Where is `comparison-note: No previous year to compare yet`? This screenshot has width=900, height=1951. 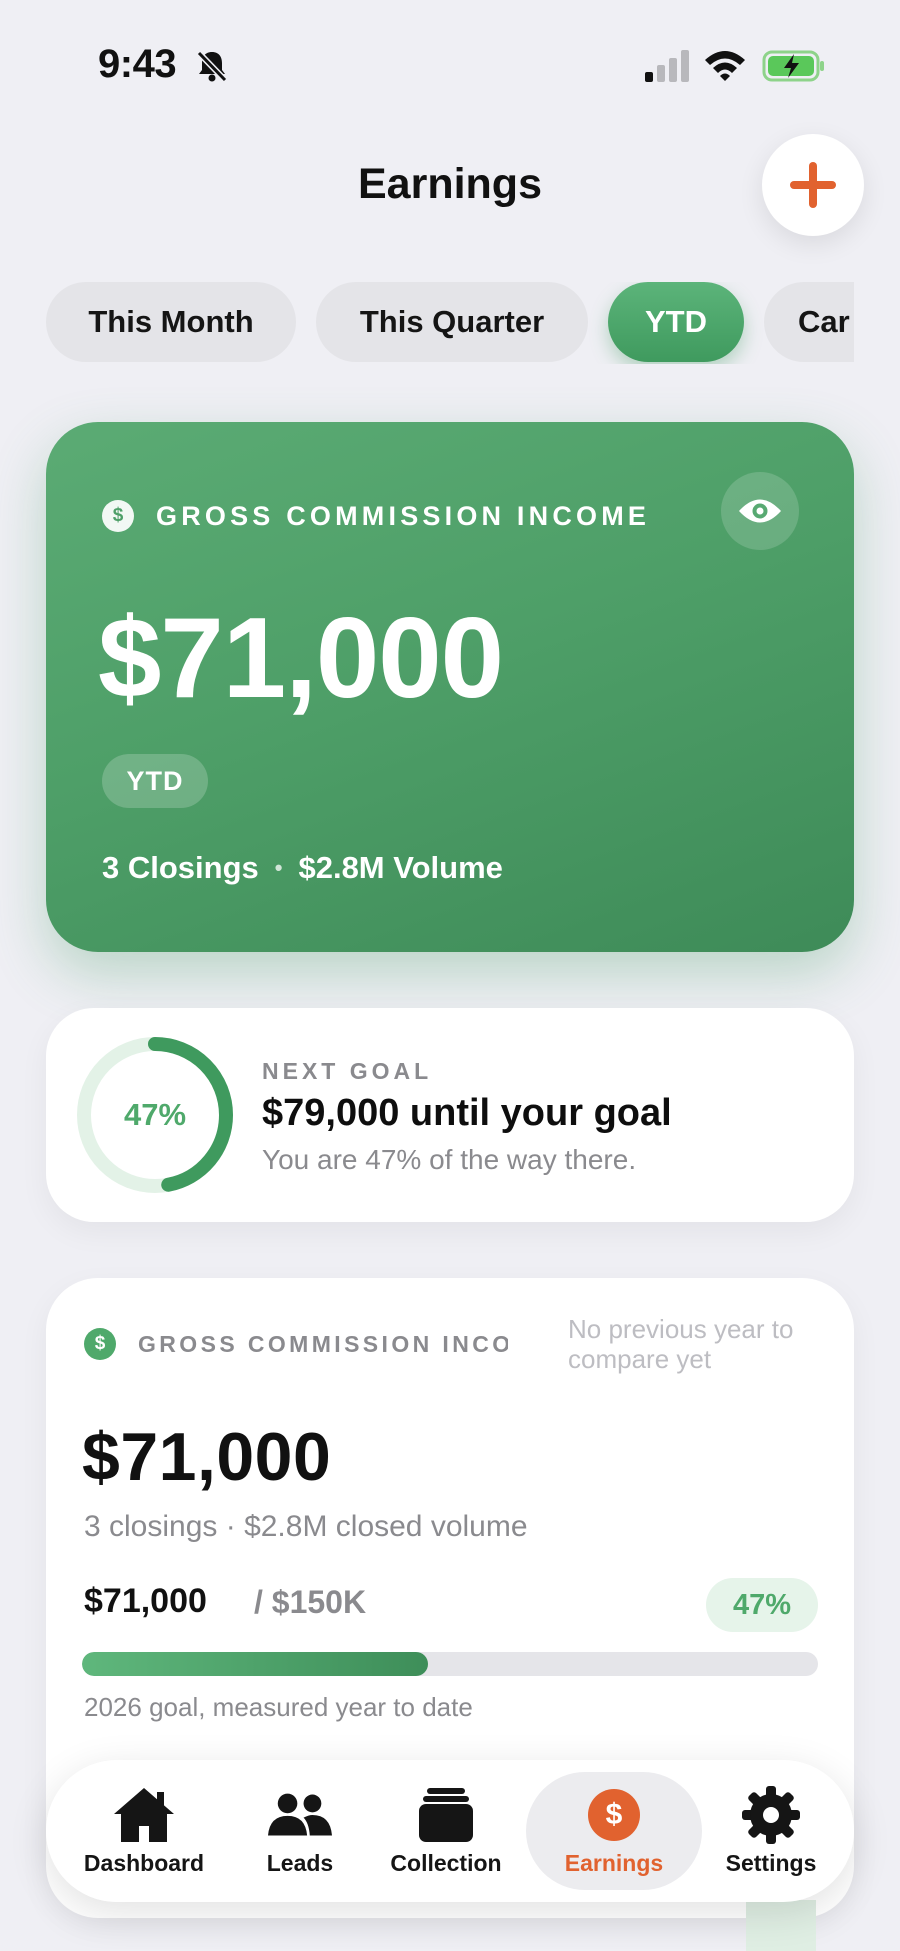 comparison-note: No previous year to compare yet is located at coordinates (681, 1344).